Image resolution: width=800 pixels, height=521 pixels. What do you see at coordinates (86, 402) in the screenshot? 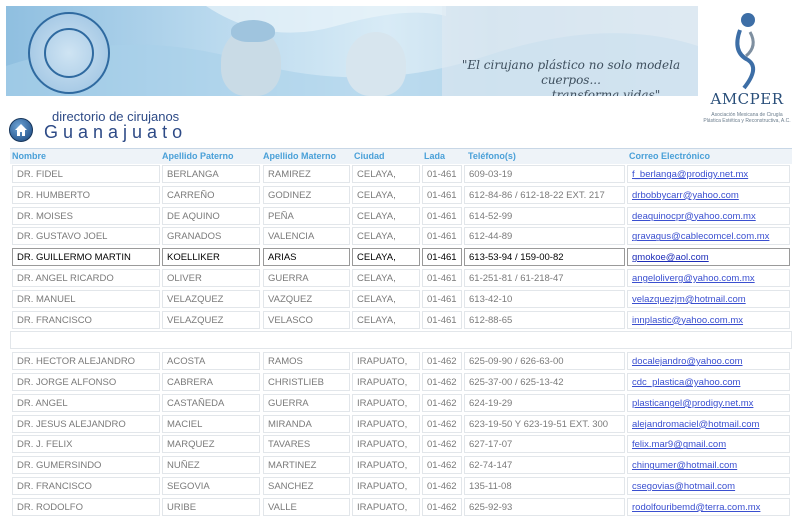
I see `nombre-cell: DR. ANGEL` at bounding box center [86, 402].